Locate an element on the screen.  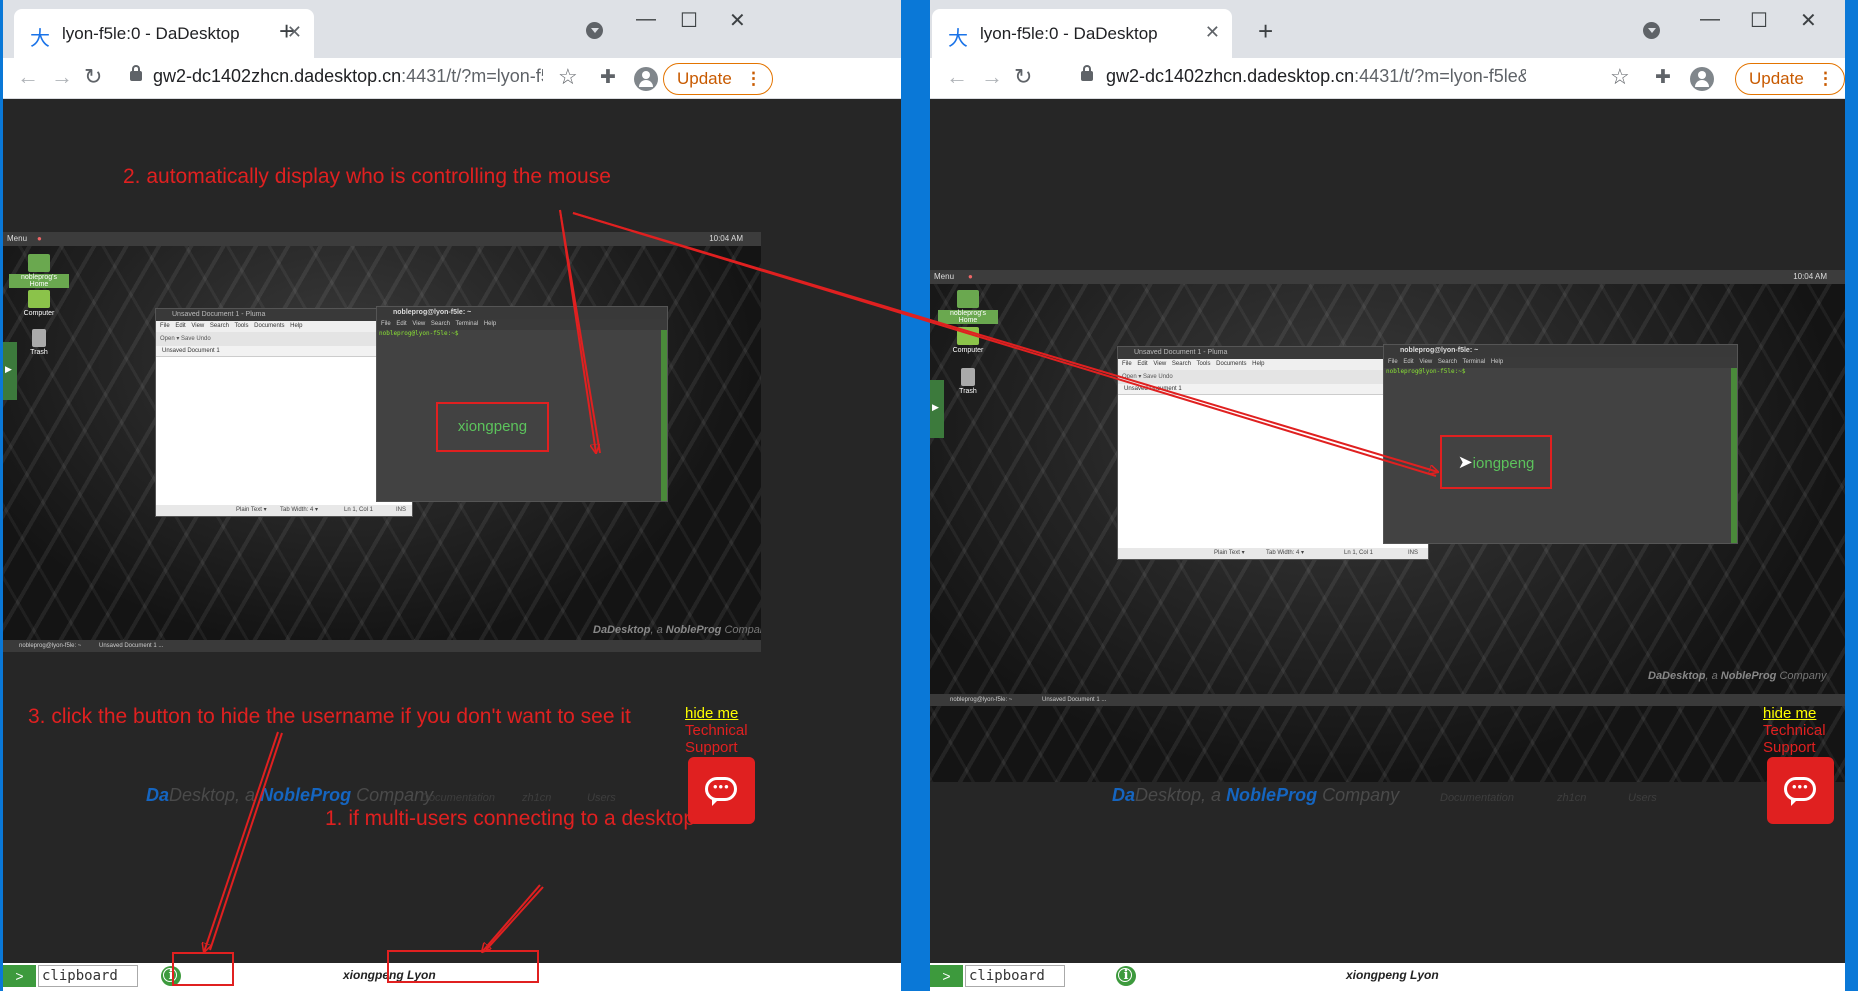
terminal-menu: File Edit View Search Terminal Help is located at coordinates (522, 324).